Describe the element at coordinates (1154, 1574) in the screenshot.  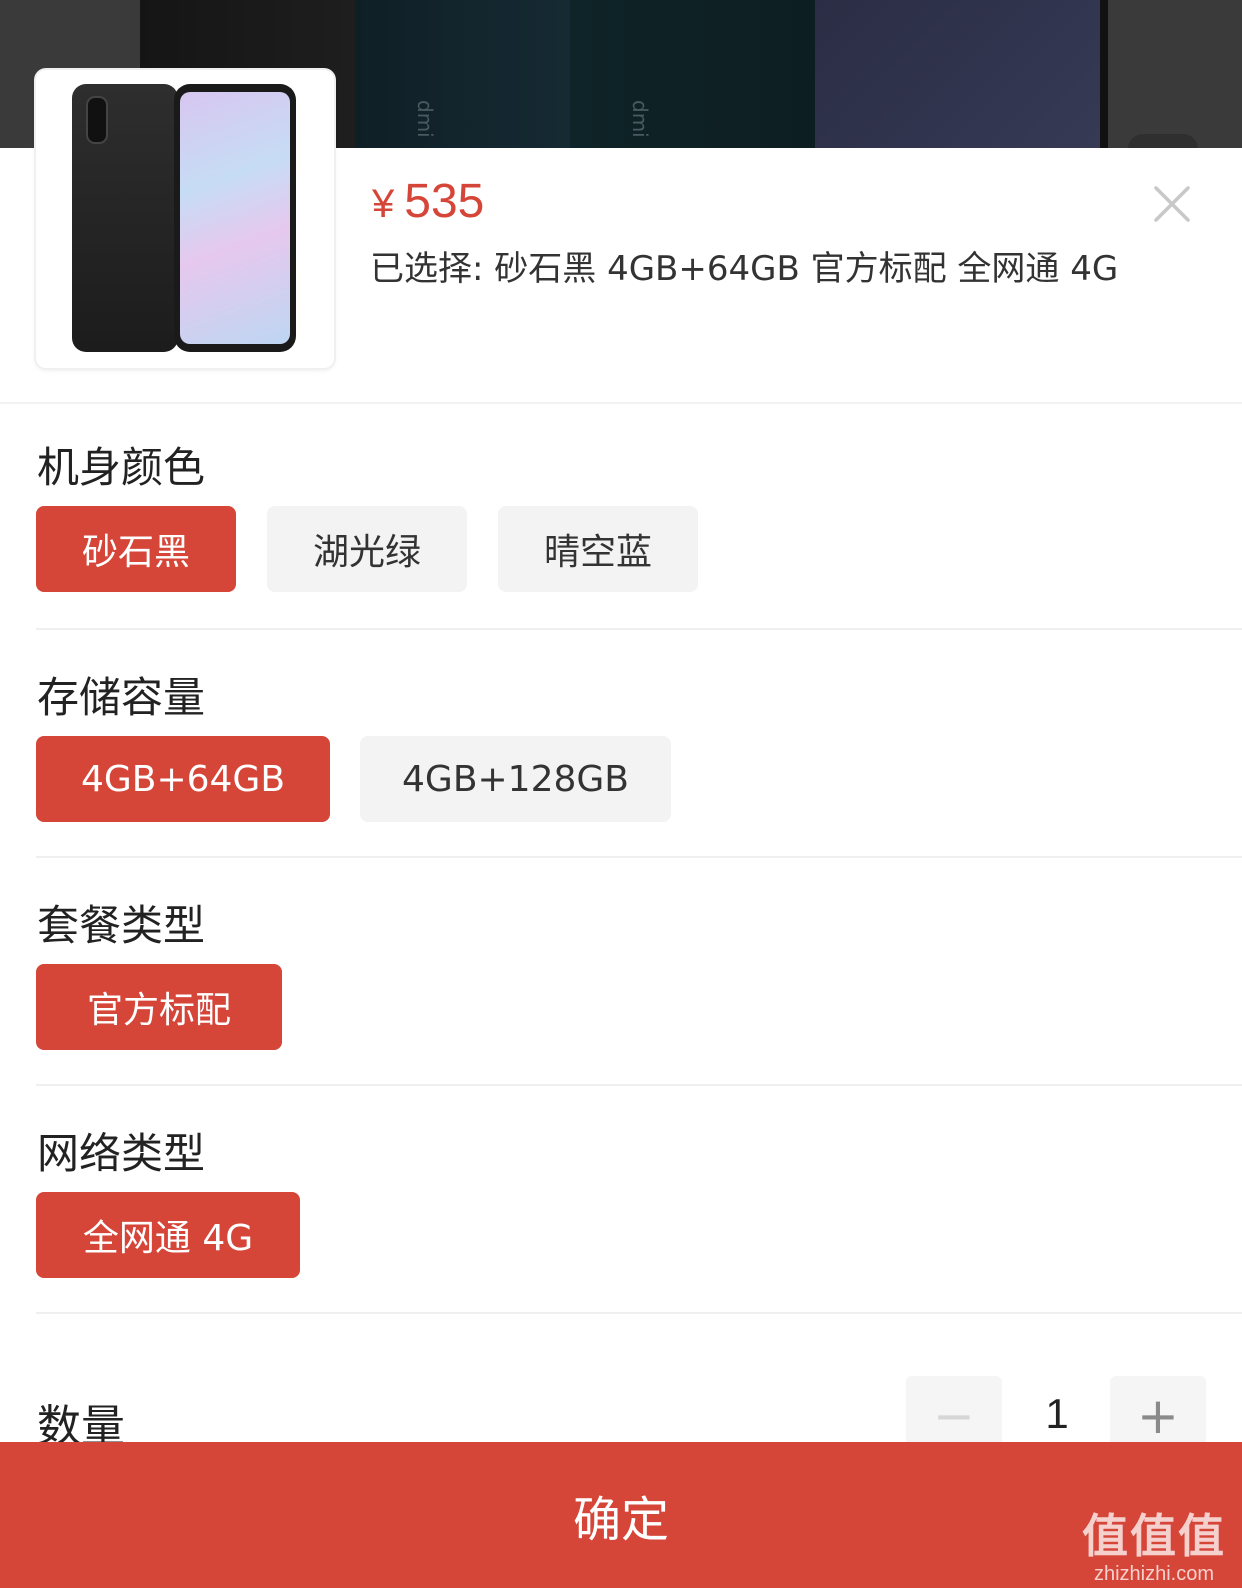
I see `watermark-url: zhizhizhi.com` at that location.